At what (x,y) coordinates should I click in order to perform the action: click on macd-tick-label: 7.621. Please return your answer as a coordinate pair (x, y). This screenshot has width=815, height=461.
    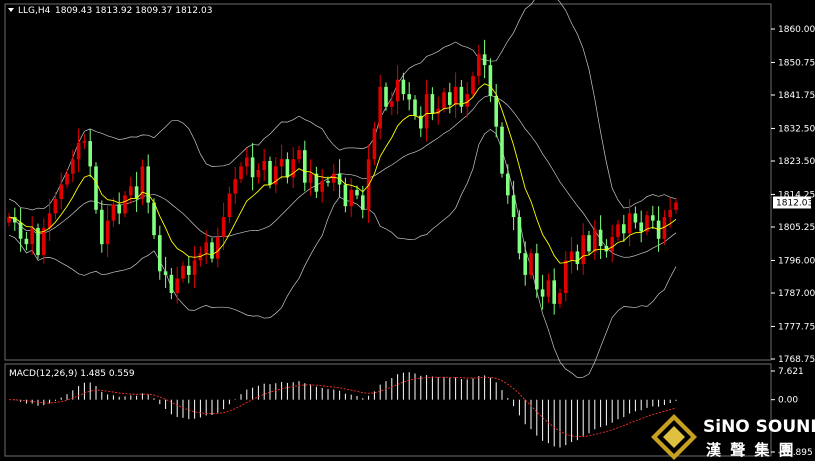
    Looking at the image, I should click on (791, 372).